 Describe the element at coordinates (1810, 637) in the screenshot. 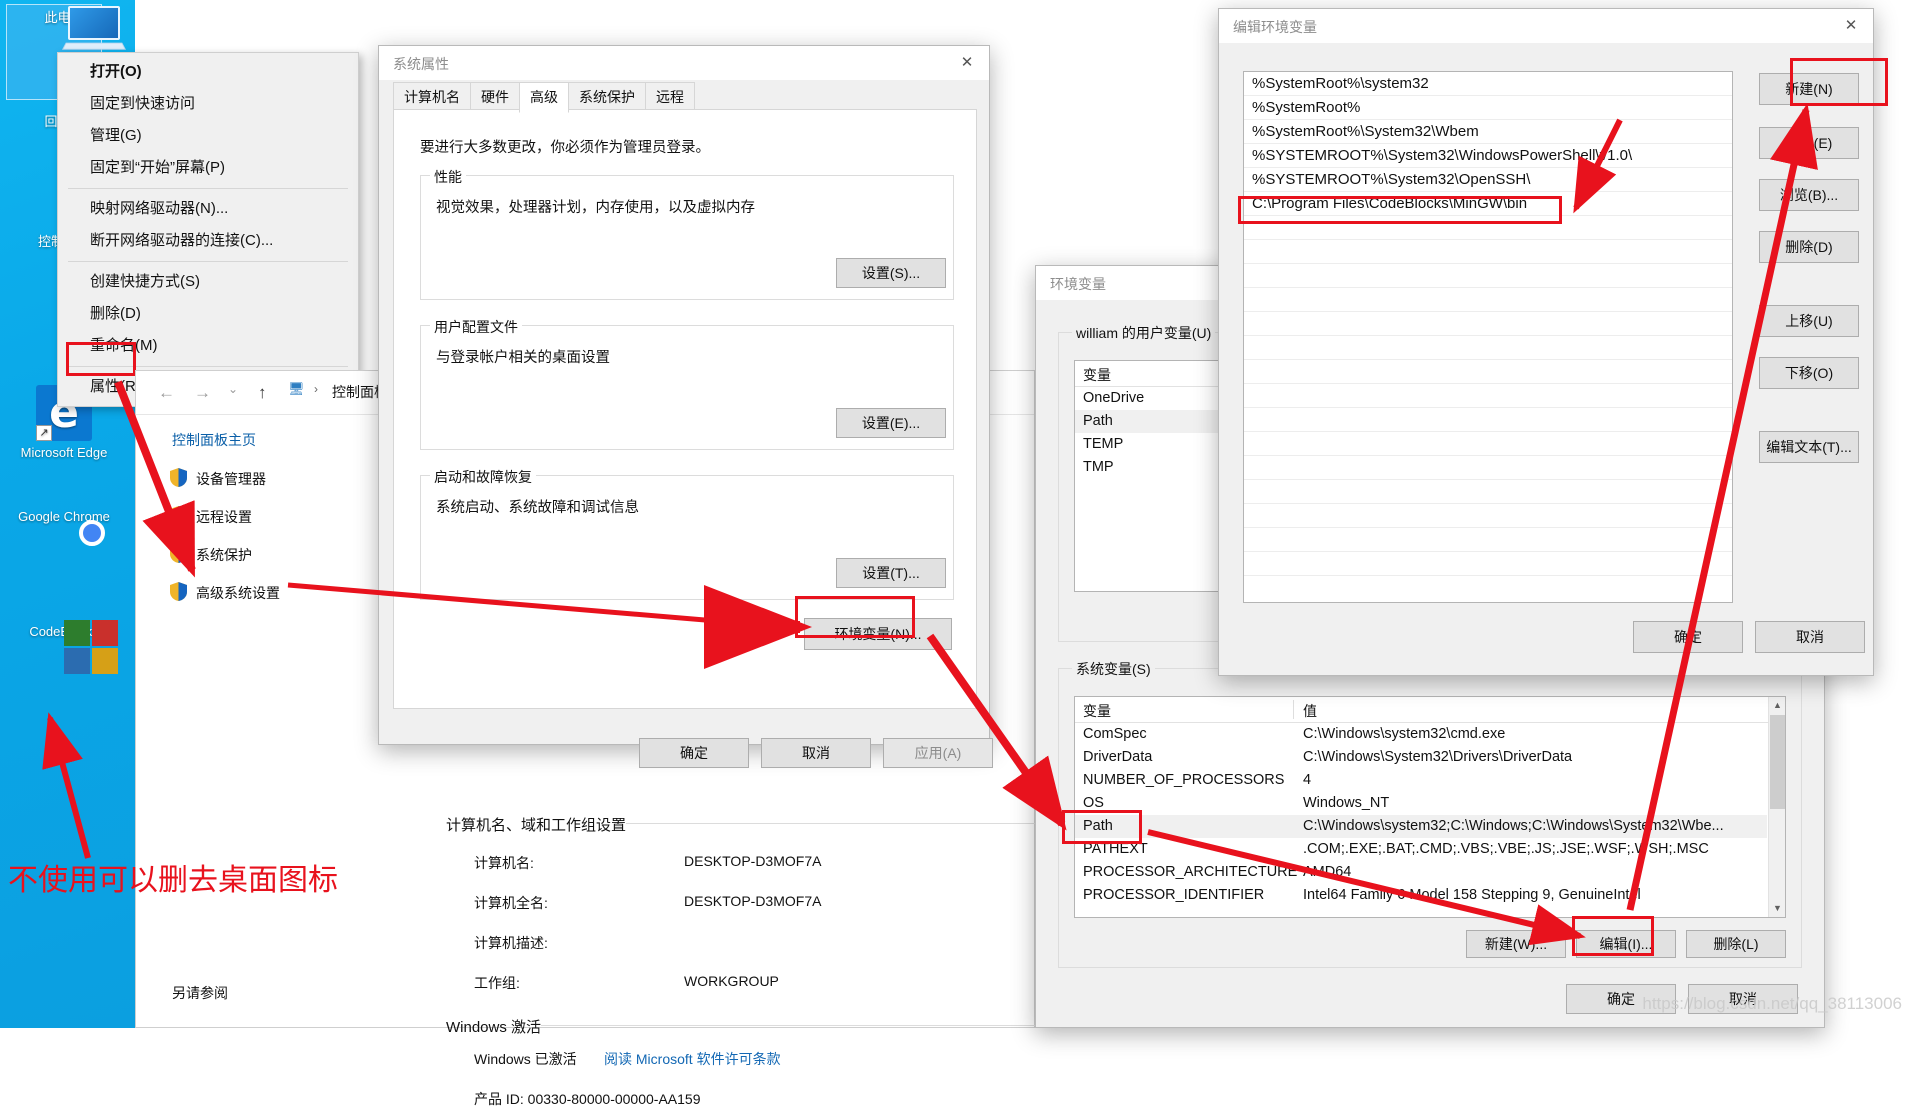

I see `edit-env-cancel-button: 取消` at that location.